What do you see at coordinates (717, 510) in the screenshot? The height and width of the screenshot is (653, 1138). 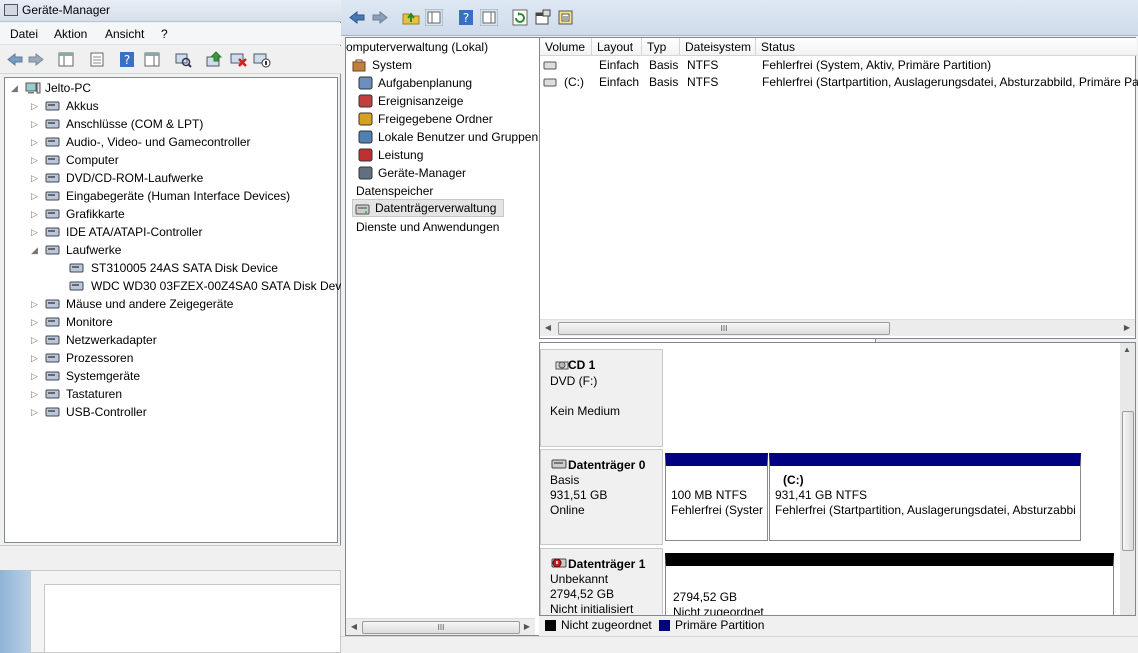 I see `partition-status: Fehlerfrei (Syster` at bounding box center [717, 510].